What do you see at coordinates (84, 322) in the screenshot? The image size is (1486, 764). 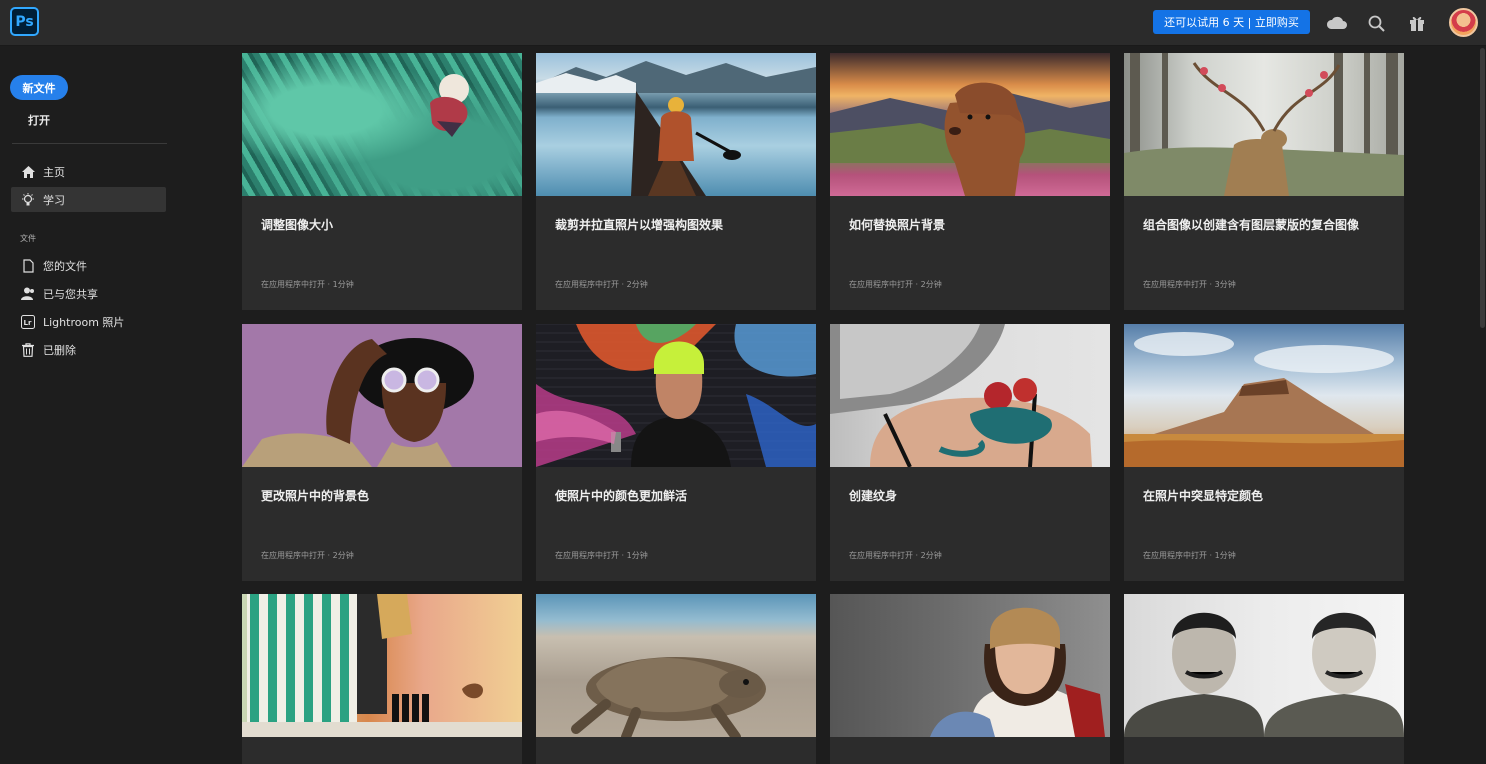 I see `sidebar-item-label: Lightroom 照片` at bounding box center [84, 322].